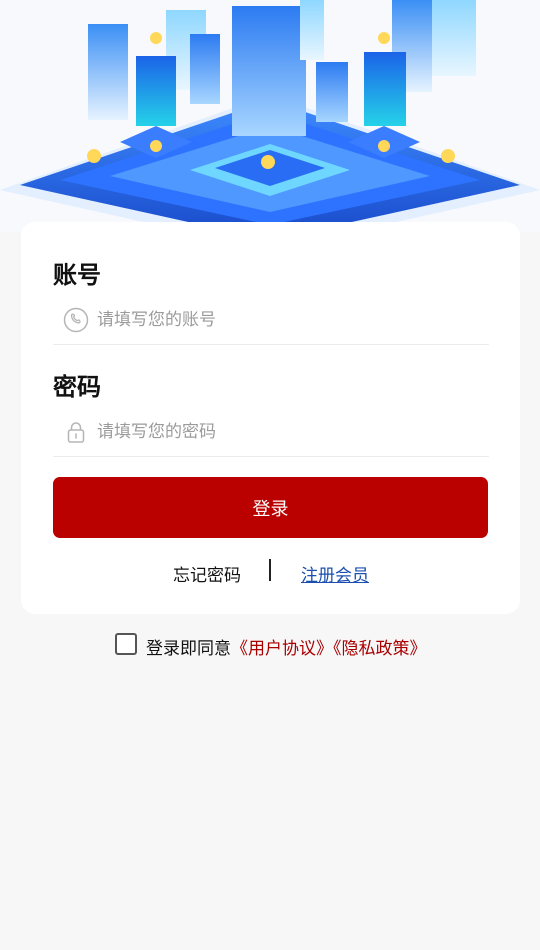 The image size is (540, 950). What do you see at coordinates (77, 387) in the screenshot?
I see `password-label: 密码` at bounding box center [77, 387].